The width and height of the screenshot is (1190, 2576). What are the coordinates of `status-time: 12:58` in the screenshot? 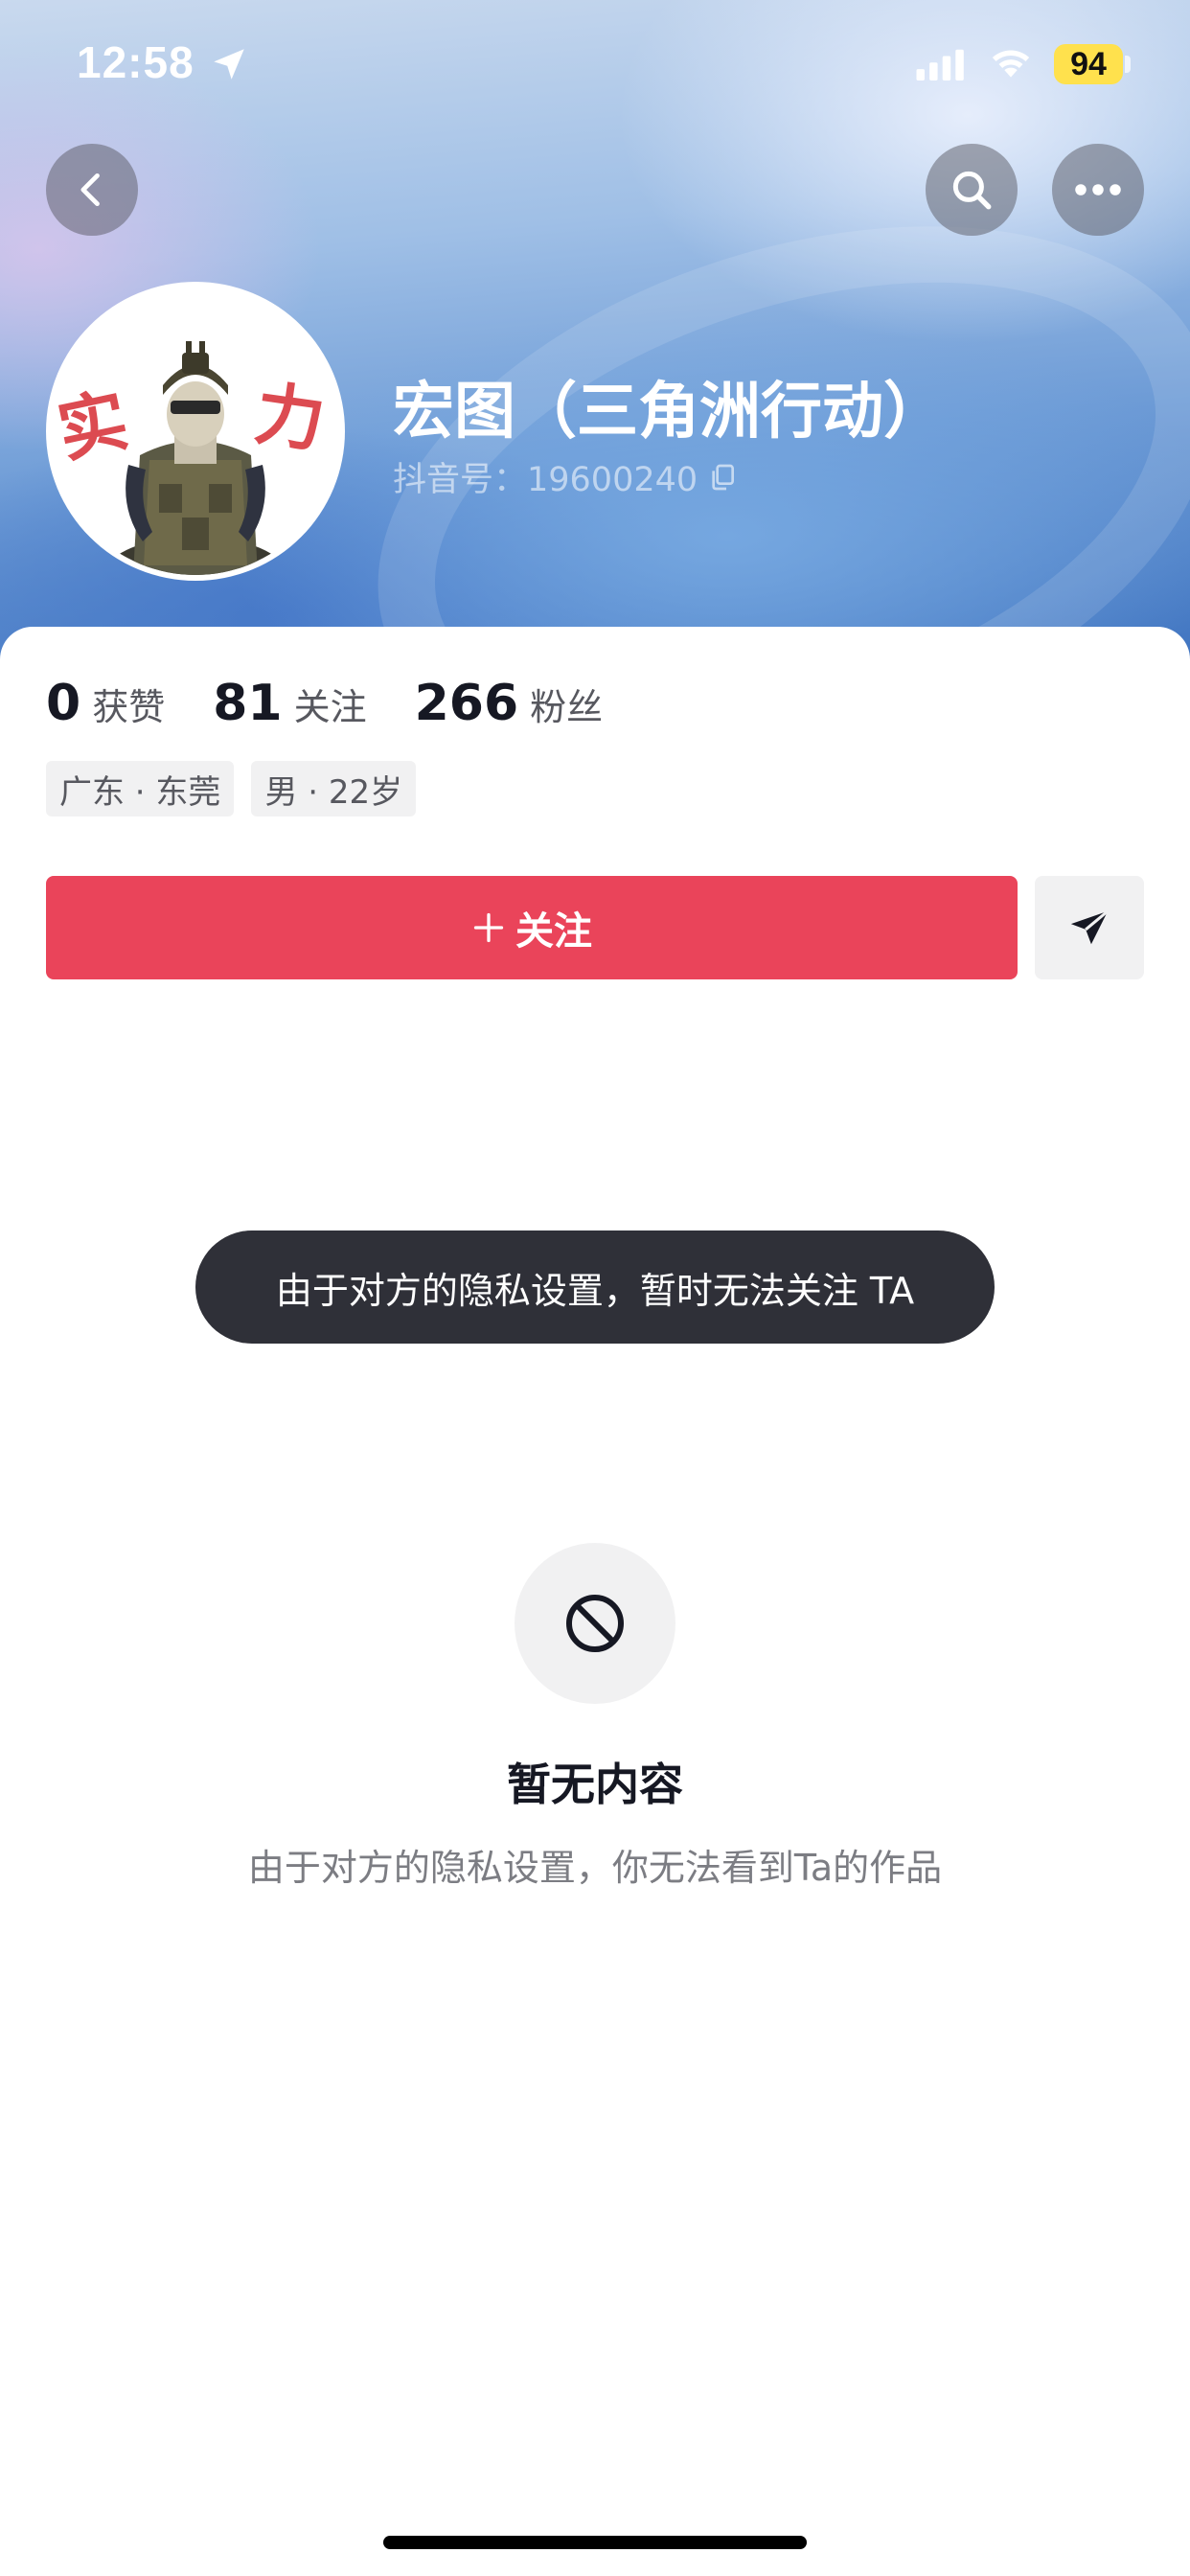 It's located at (136, 62).